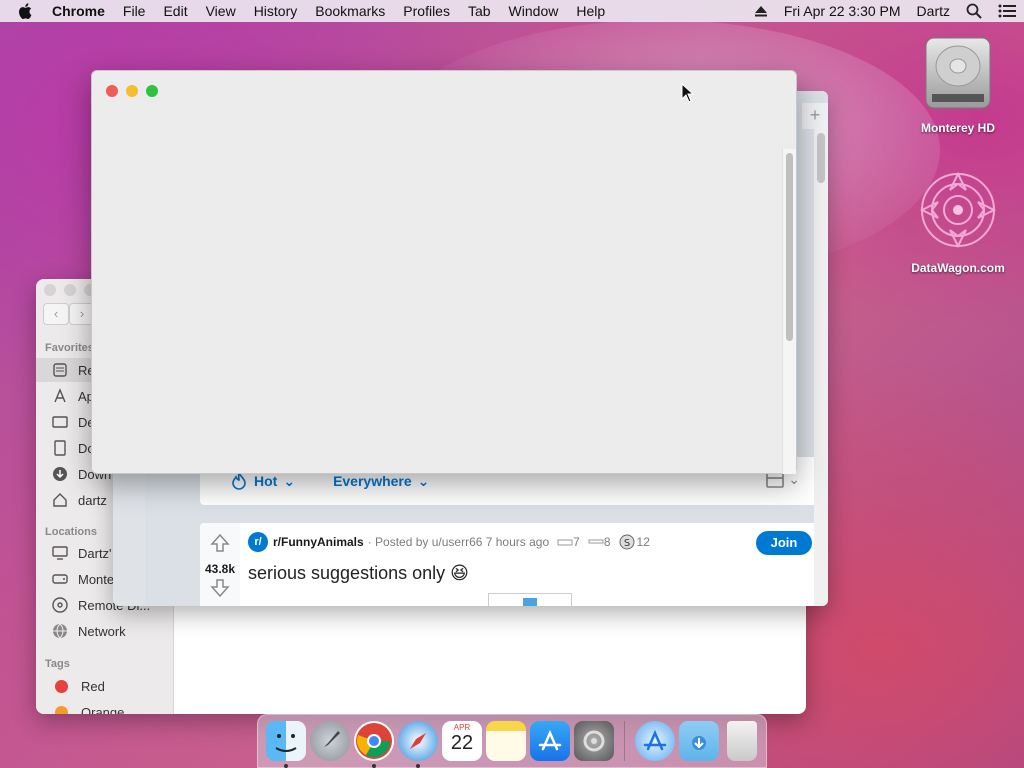 The height and width of the screenshot is (768, 1024). What do you see at coordinates (534, 11) in the screenshot?
I see `menu-window: Window` at bounding box center [534, 11].